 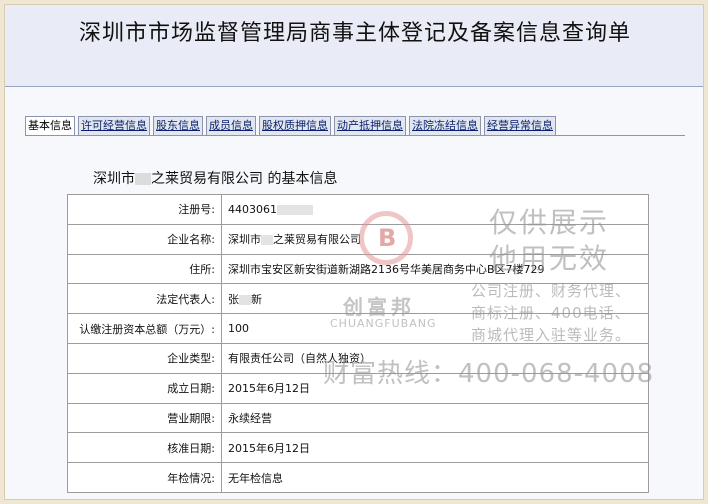 I want to click on tab-member-info: 成员信息, so click(x=231, y=126).